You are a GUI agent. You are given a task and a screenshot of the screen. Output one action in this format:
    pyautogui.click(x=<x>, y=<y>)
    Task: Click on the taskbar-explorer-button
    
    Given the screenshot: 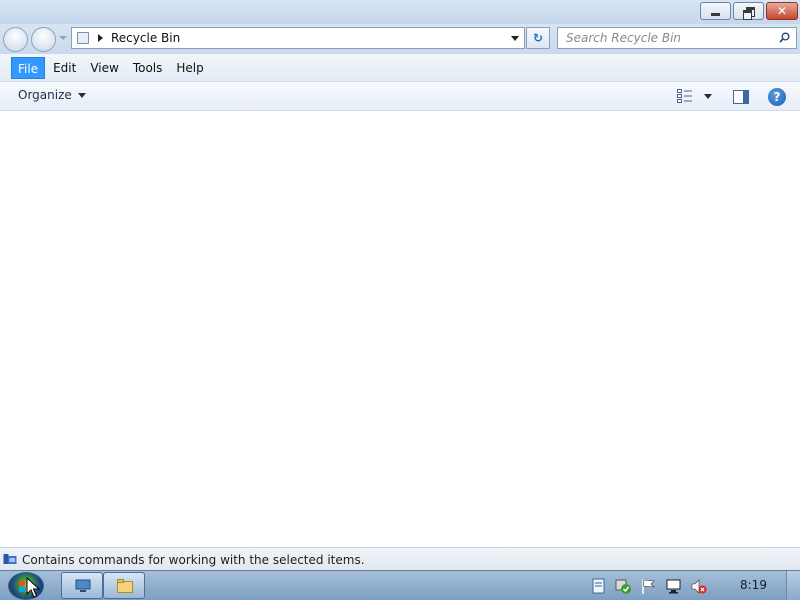 What is the action you would take?
    pyautogui.click(x=124, y=585)
    